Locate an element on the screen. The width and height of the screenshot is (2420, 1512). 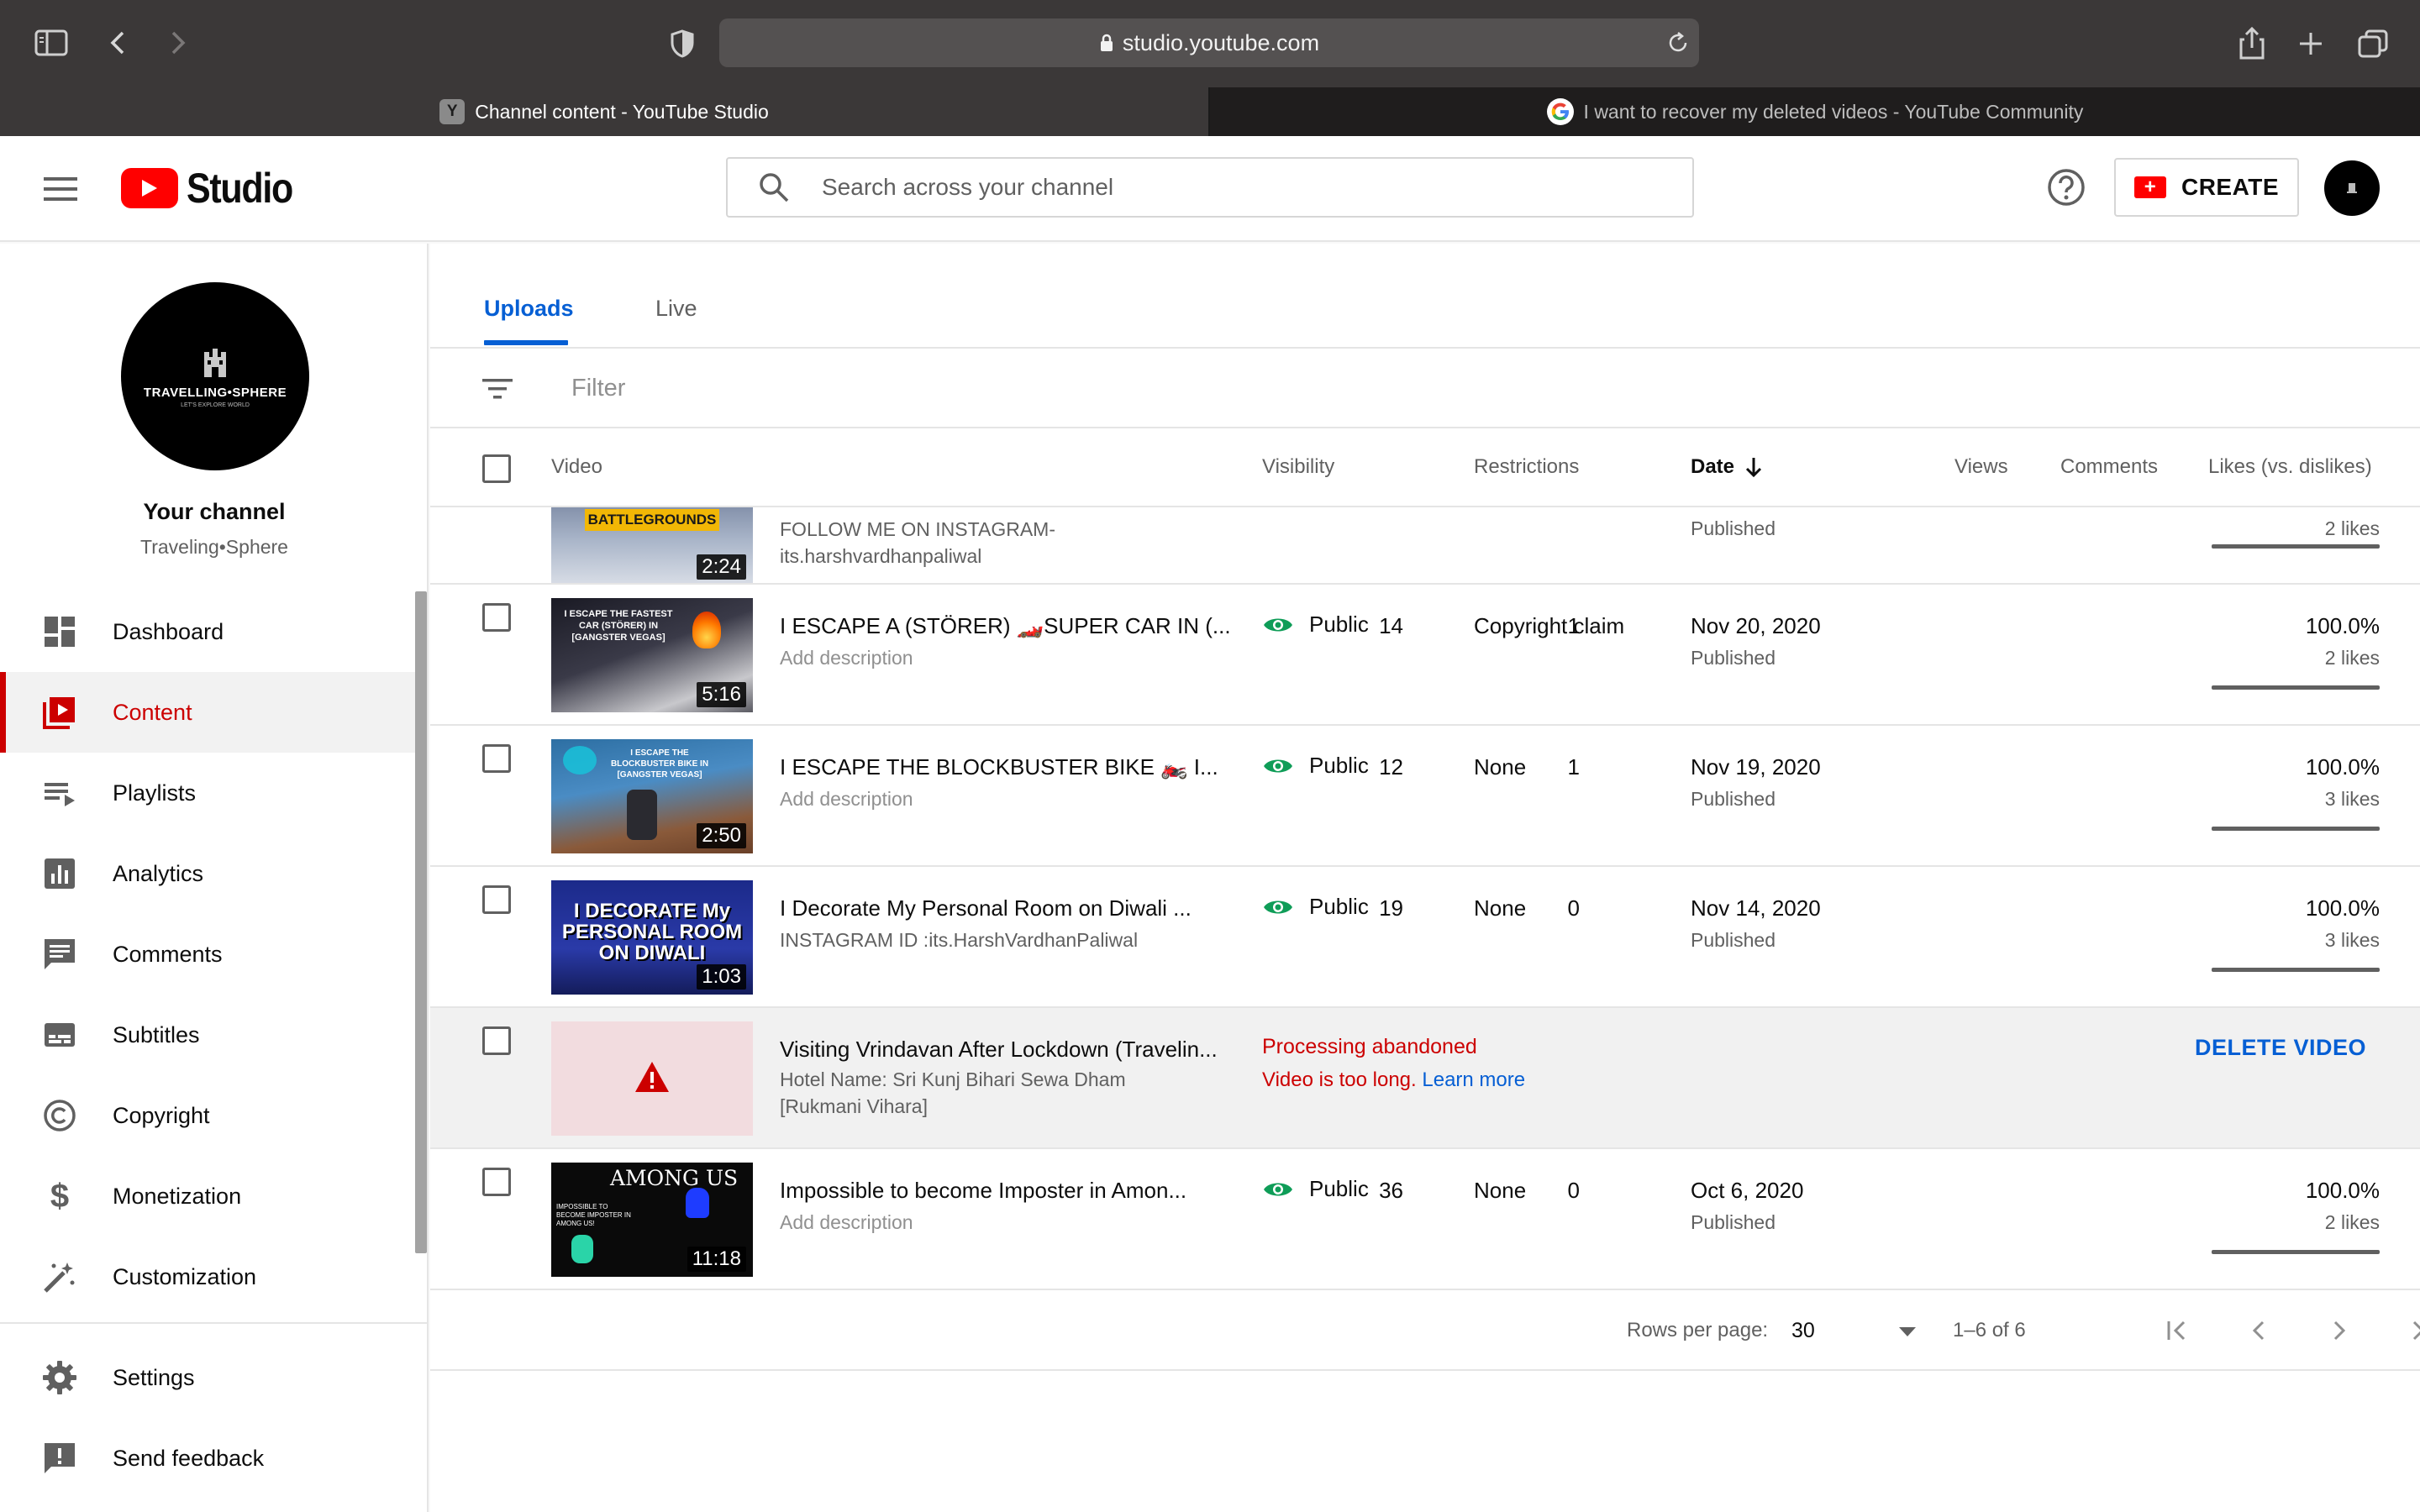
video-thumbnail: BATTLEGROUNDS 2:24 is located at coordinates (652, 546).